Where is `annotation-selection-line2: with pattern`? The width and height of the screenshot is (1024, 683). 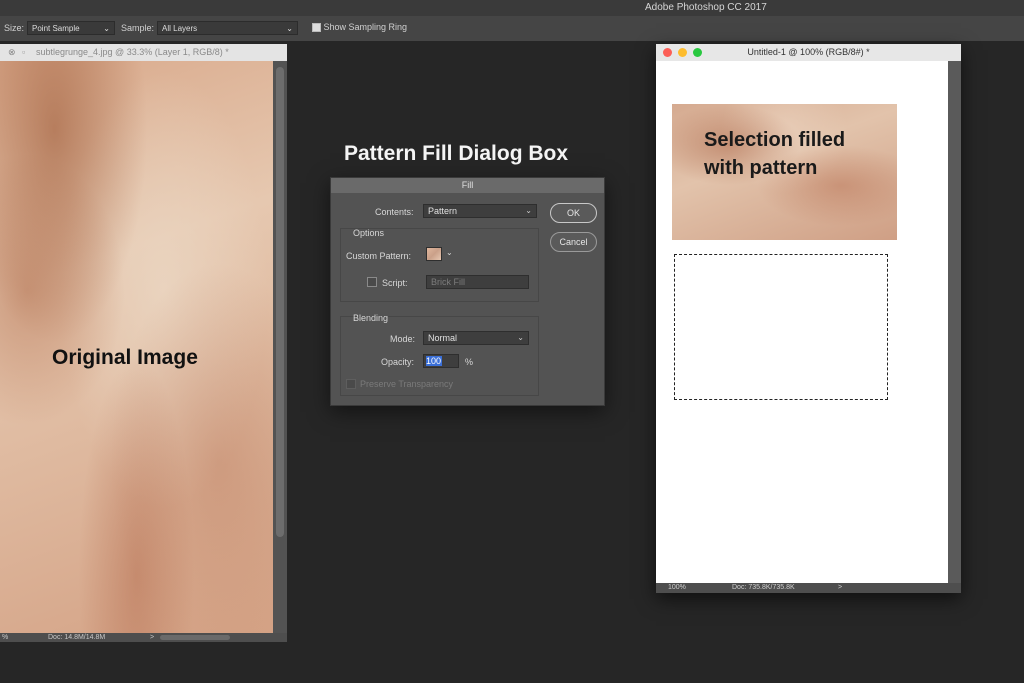
annotation-selection-line2: with pattern is located at coordinates (761, 168).